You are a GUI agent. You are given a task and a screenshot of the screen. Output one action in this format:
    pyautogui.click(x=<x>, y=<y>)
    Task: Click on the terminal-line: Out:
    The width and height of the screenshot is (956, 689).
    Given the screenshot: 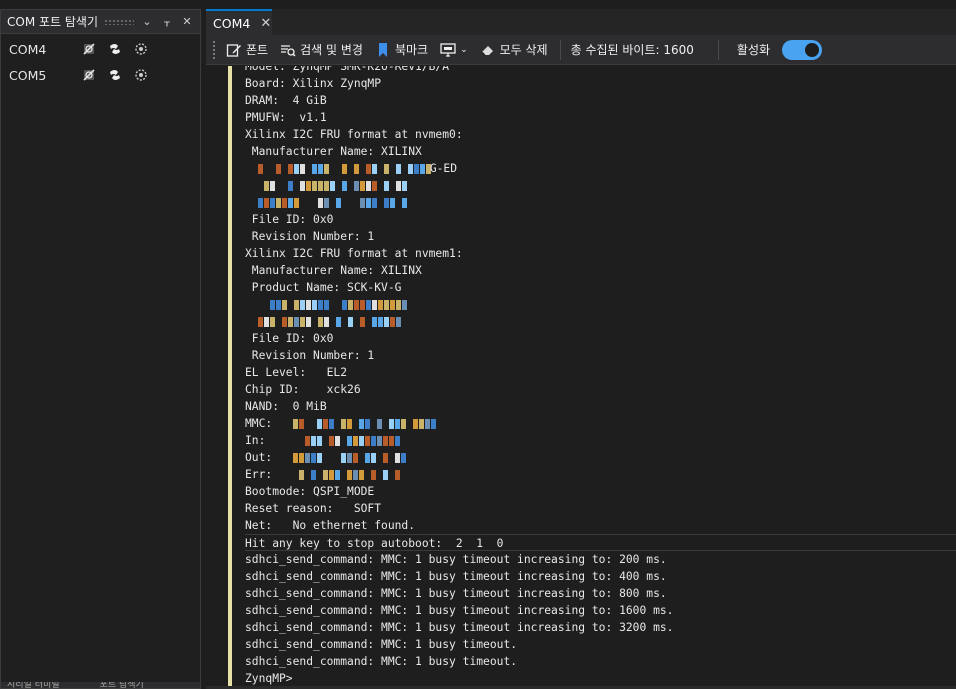 What is the action you would take?
    pyautogui.click(x=600, y=457)
    